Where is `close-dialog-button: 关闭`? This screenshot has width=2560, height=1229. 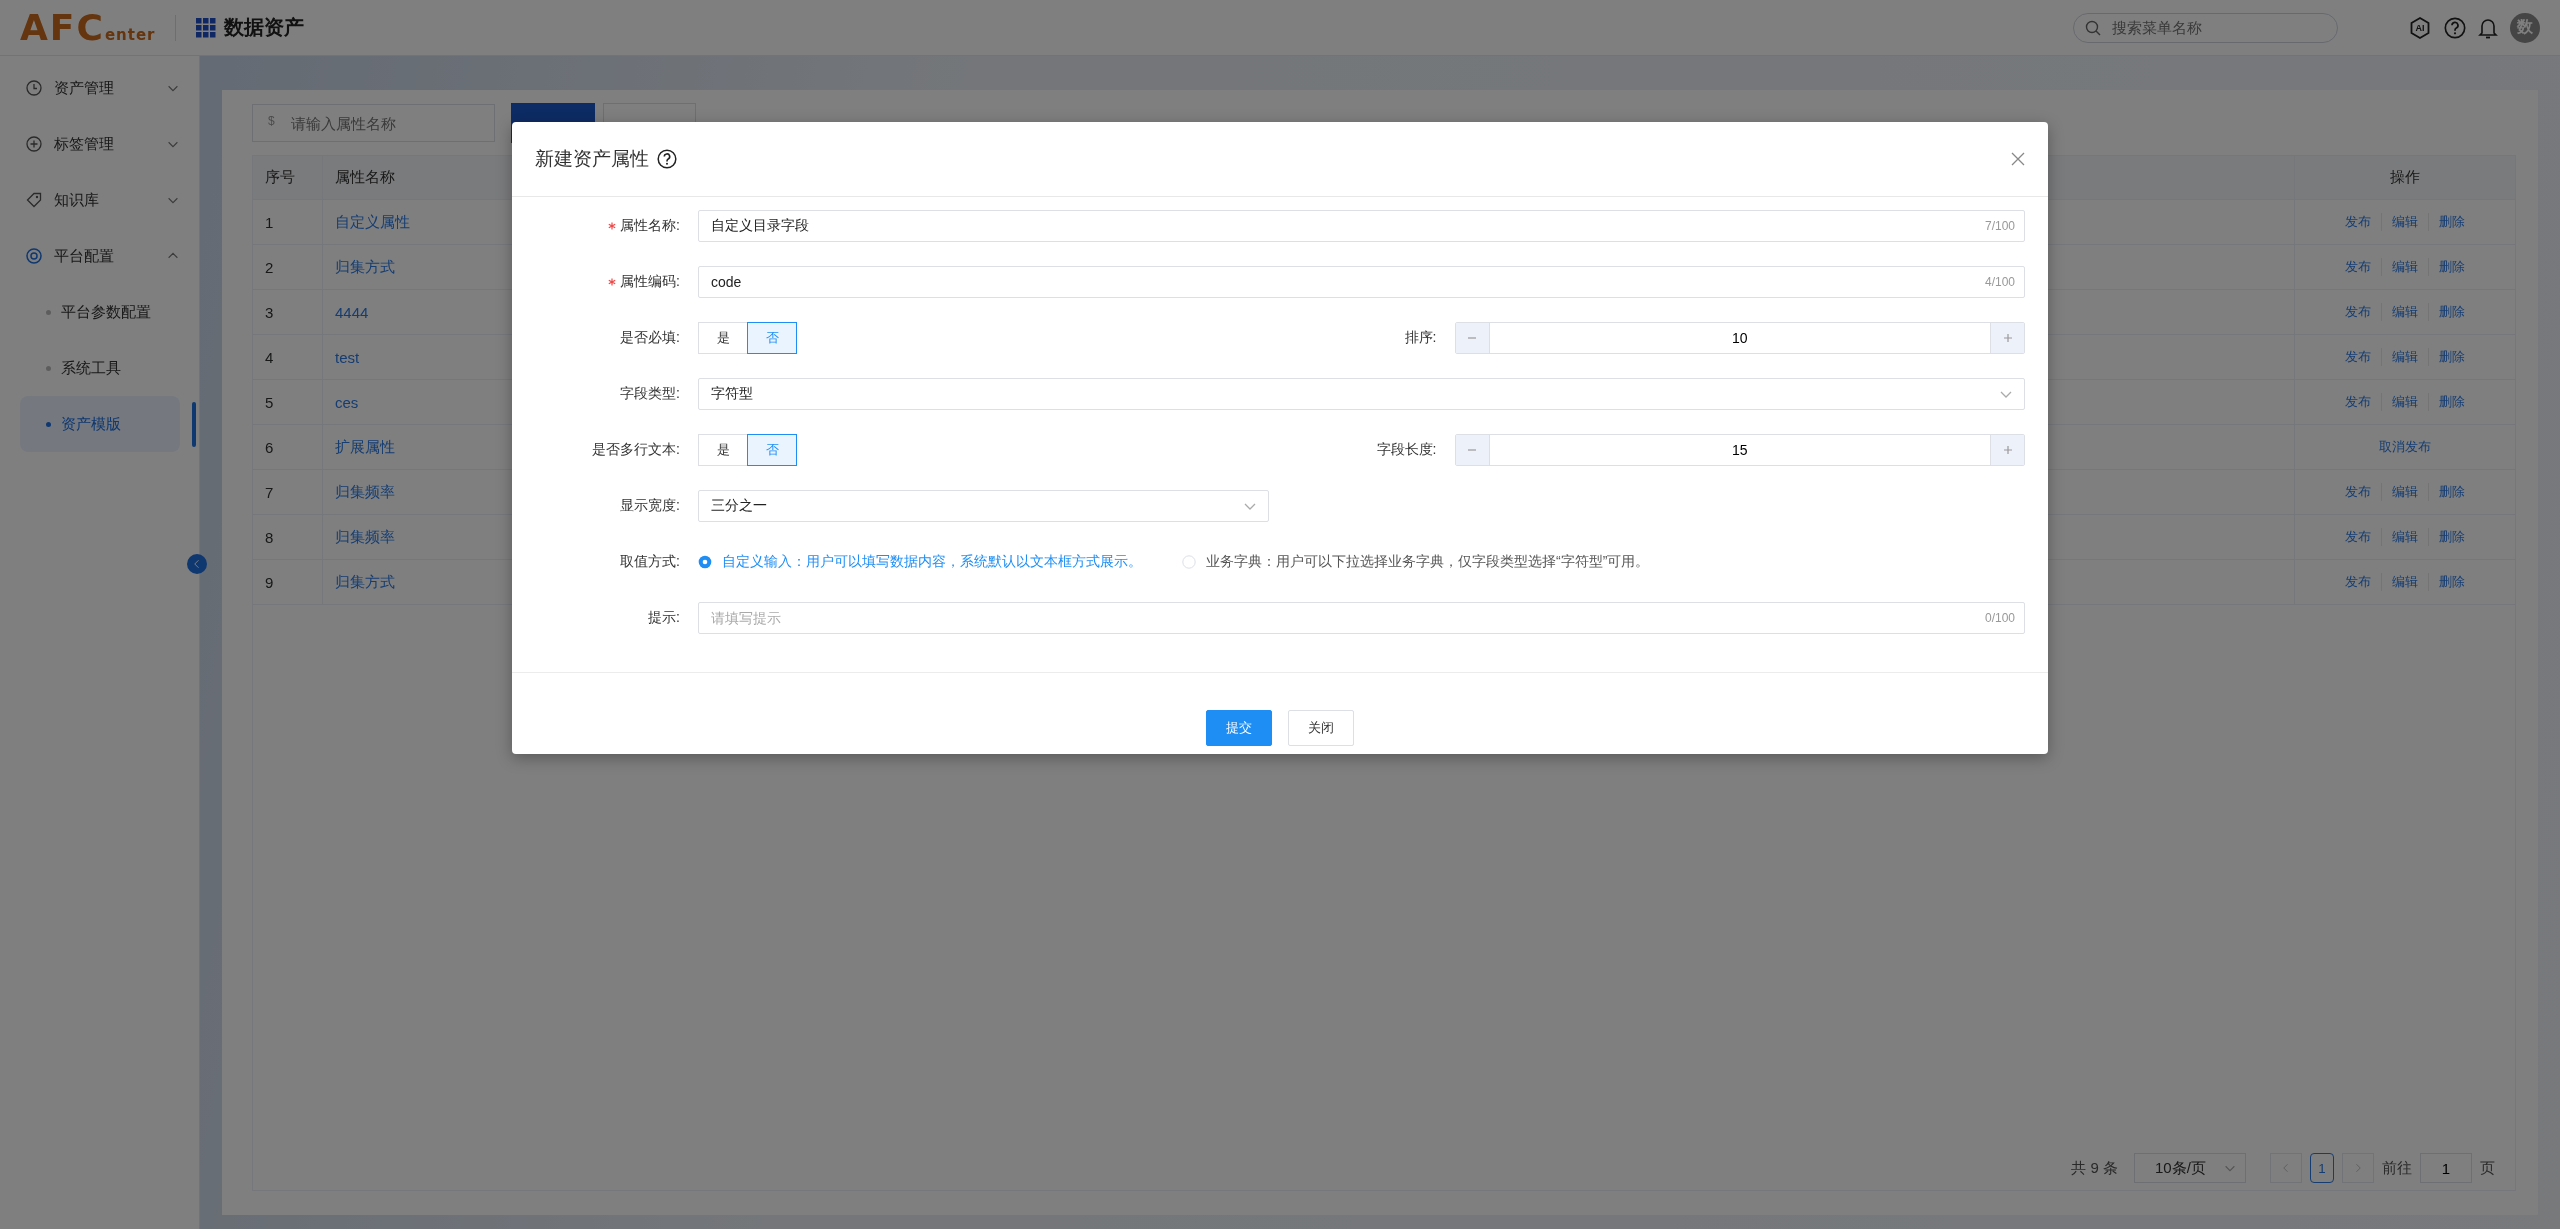
close-dialog-button: 关闭 is located at coordinates (1321, 728).